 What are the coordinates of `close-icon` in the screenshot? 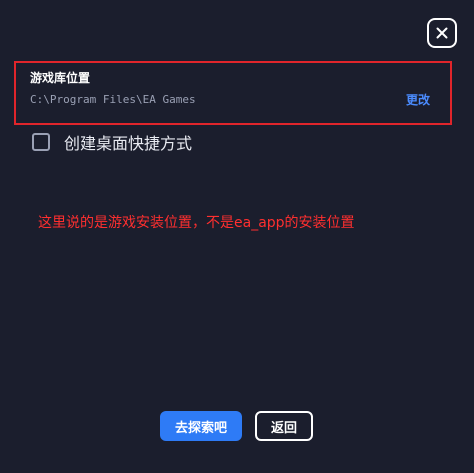 It's located at (442, 33).